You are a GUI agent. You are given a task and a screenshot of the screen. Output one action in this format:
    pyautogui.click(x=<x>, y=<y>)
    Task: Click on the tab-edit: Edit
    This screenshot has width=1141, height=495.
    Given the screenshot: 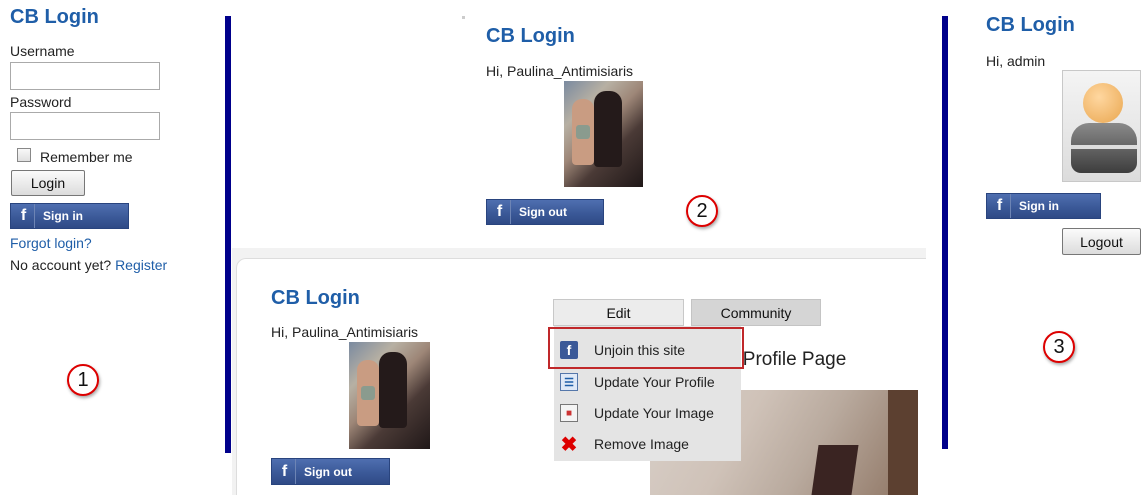 What is the action you would take?
    pyautogui.click(x=618, y=312)
    